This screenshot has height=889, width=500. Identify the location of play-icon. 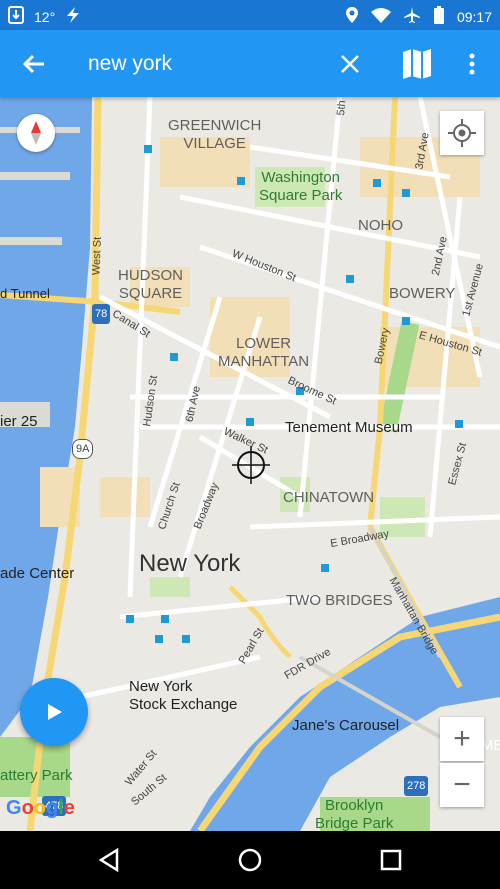
(55, 712).